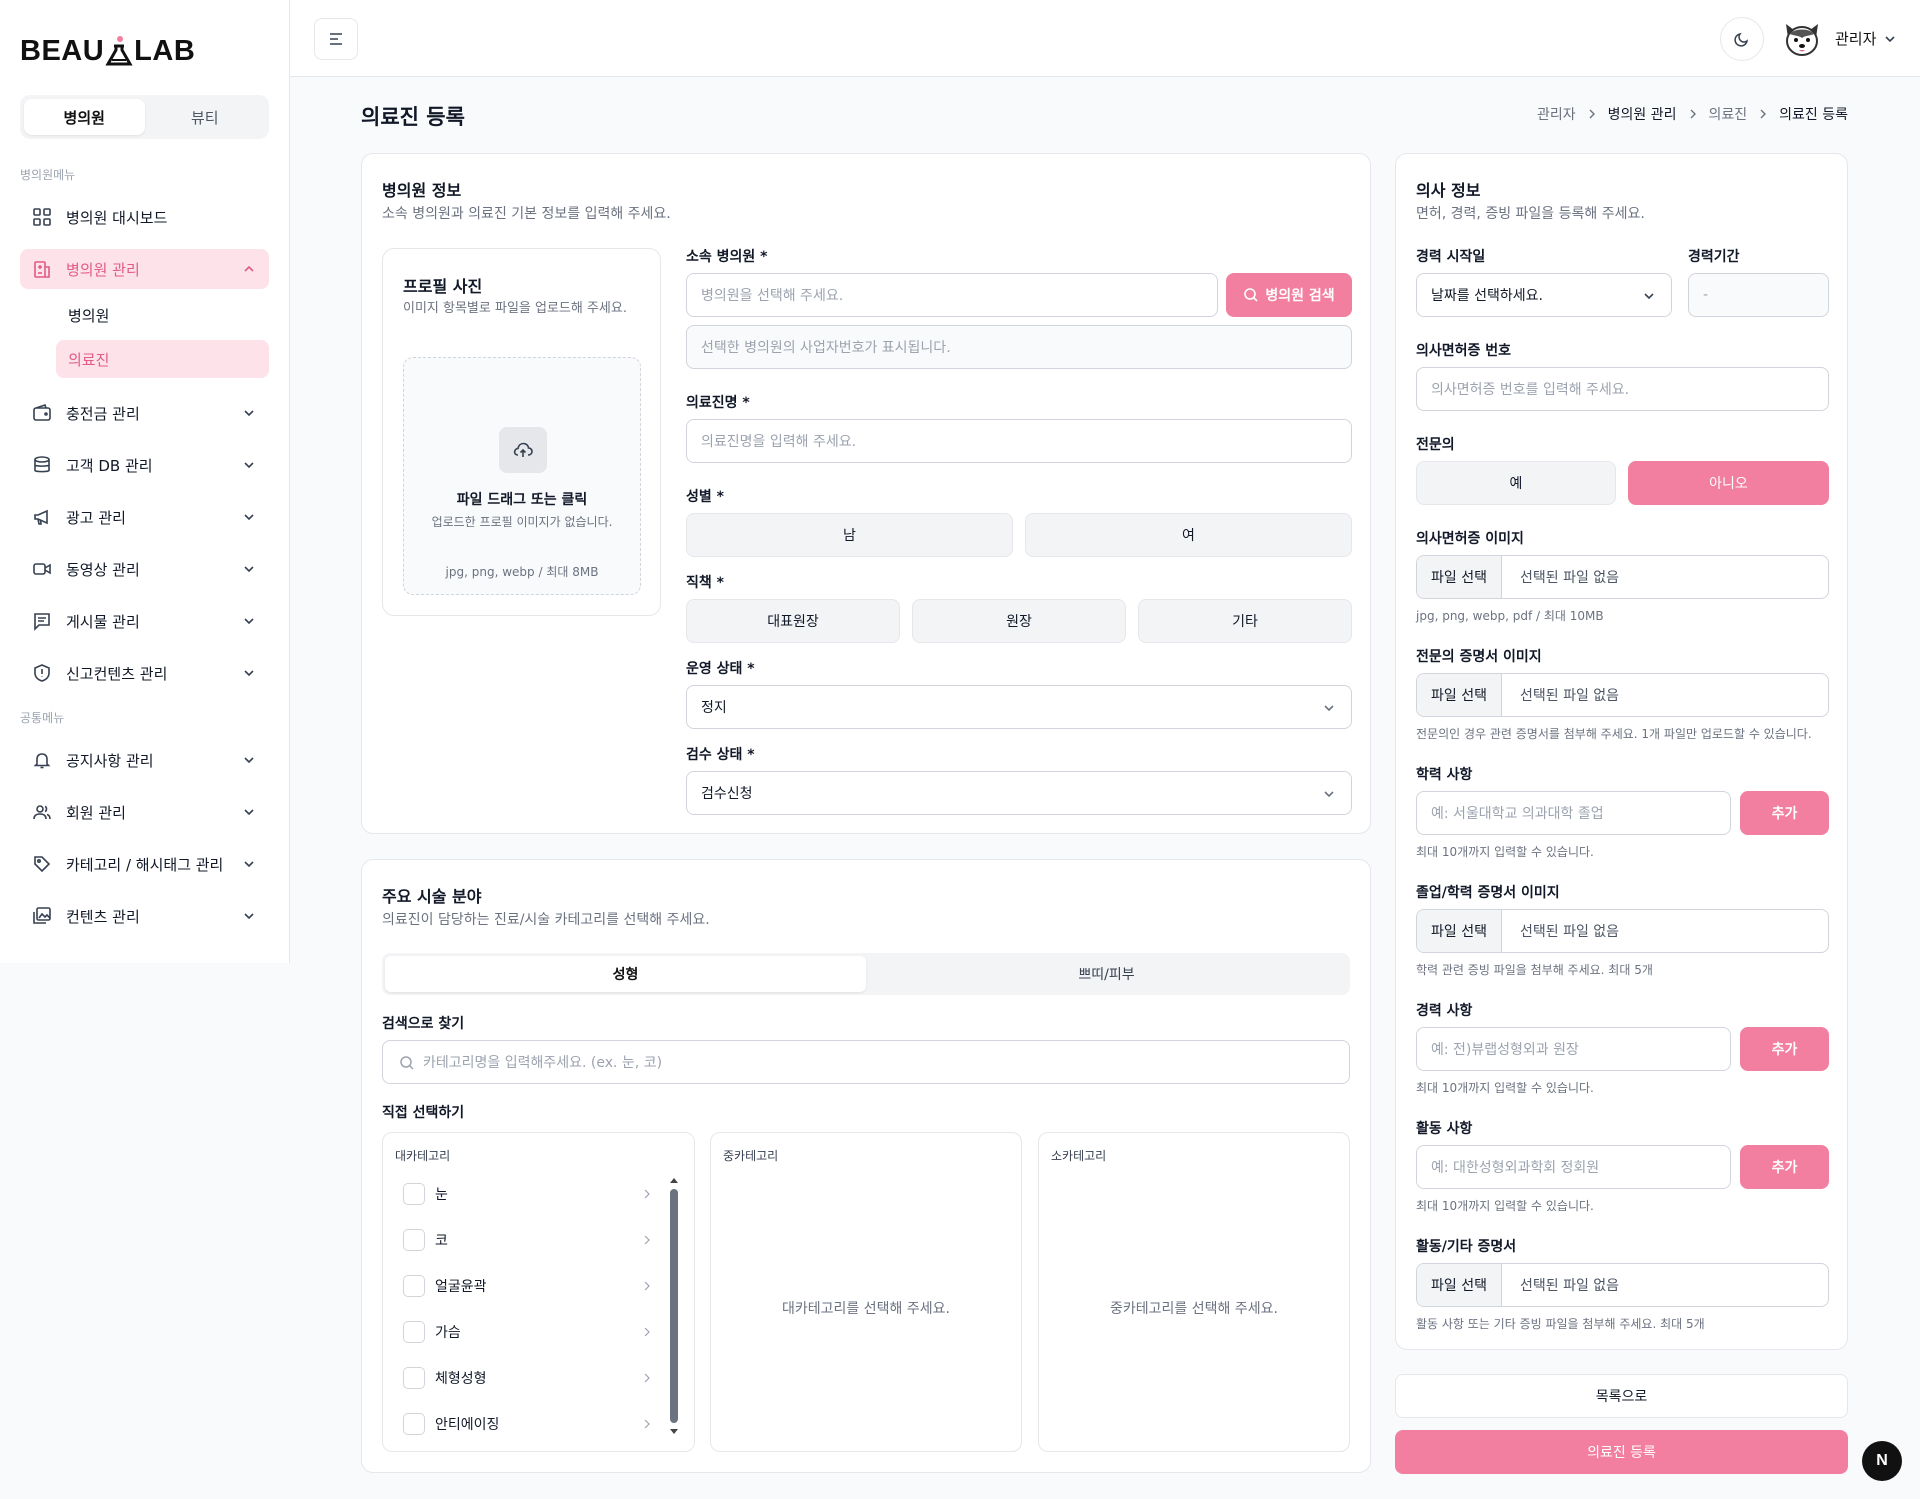 The width and height of the screenshot is (1920, 1499). Describe the element at coordinates (1642, 114) in the screenshot. I see `breadcrumb-item: 병의원 관리` at that location.